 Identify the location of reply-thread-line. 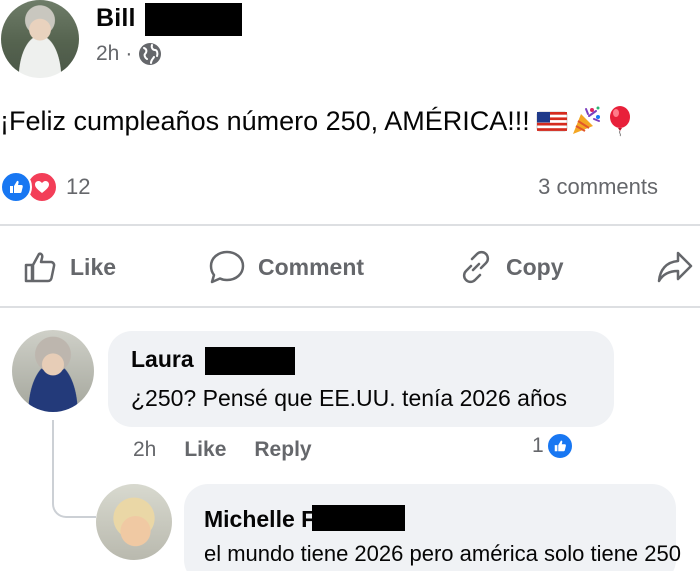
(74, 469).